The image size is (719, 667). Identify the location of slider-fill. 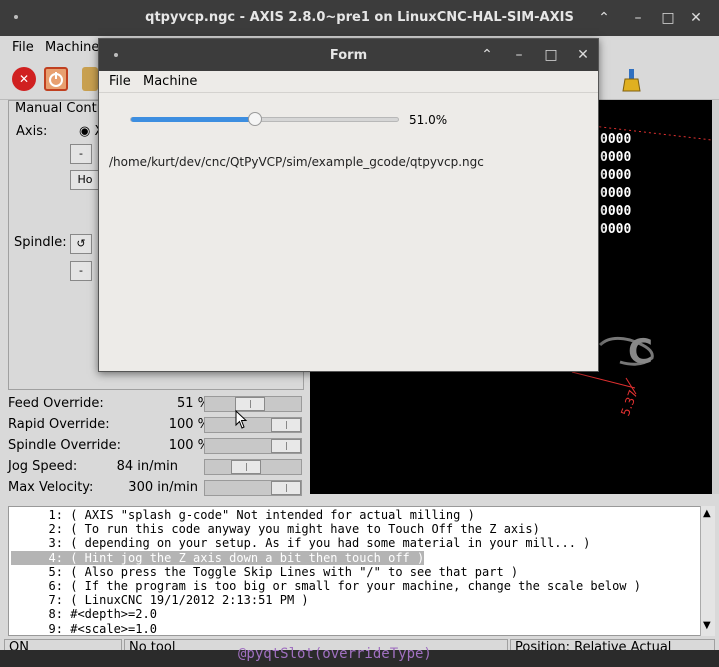
(191, 119).